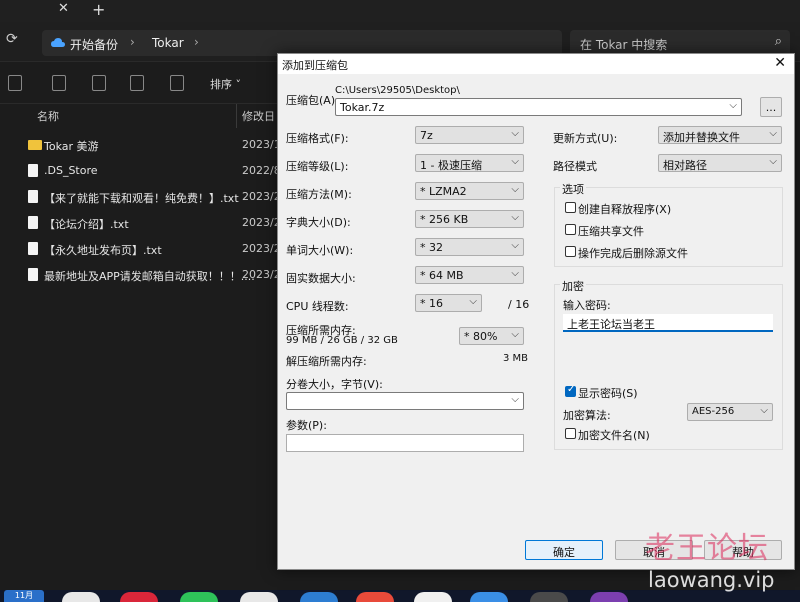 The width and height of the screenshot is (800, 602). I want to click on options-title: 选项, so click(573, 189).